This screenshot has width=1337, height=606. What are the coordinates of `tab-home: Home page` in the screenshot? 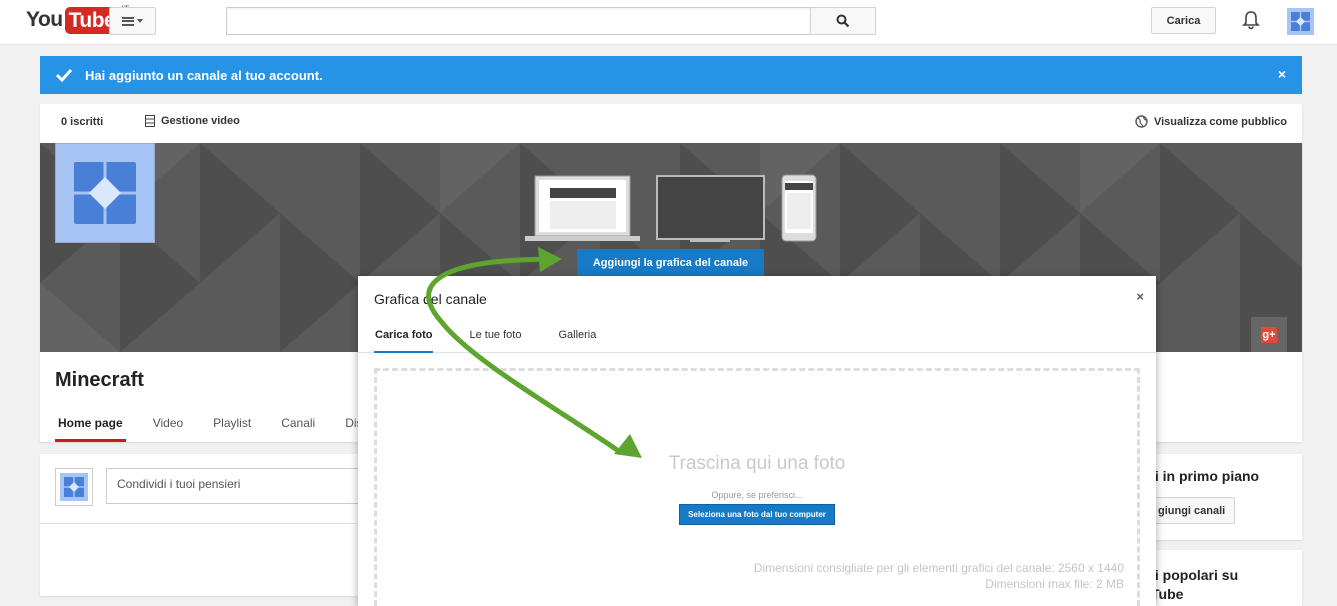 It's located at (90, 425).